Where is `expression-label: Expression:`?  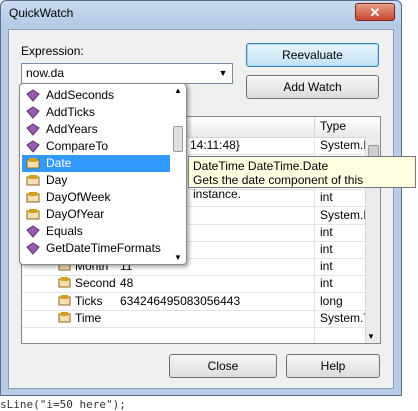 expression-label: Expression: is located at coordinates (52, 51).